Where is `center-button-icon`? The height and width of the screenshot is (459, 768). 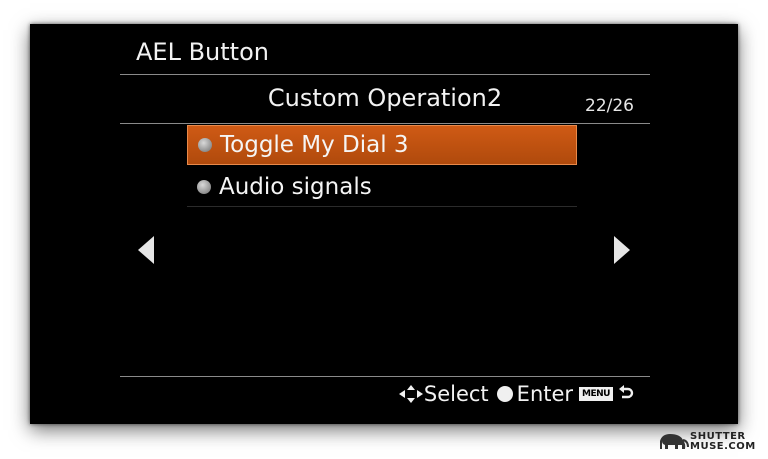
center-button-icon is located at coordinates (504, 394).